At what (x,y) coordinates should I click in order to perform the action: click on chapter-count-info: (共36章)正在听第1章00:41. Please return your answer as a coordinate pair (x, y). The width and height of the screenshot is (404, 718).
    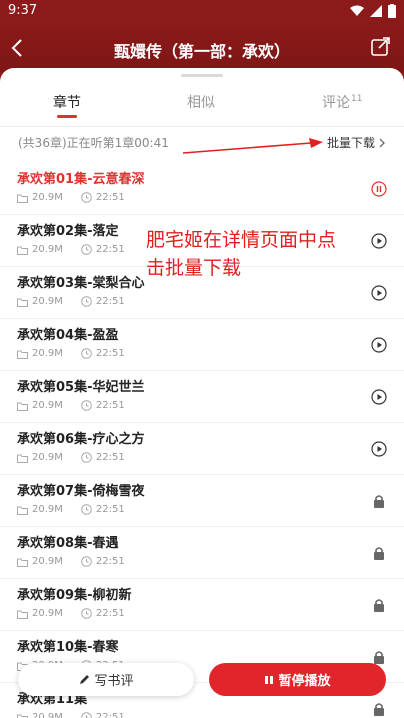
    Looking at the image, I should click on (93, 143).